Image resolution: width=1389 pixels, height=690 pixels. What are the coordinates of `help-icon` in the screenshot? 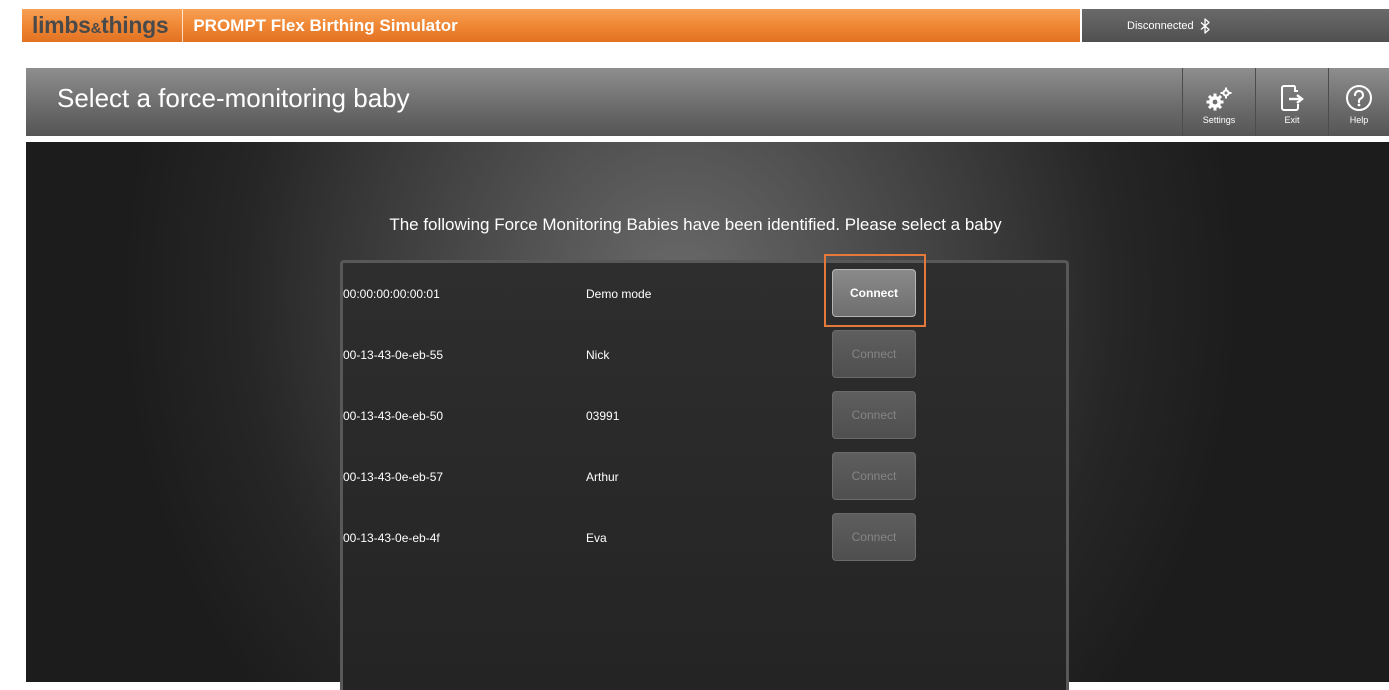 It's located at (1359, 98).